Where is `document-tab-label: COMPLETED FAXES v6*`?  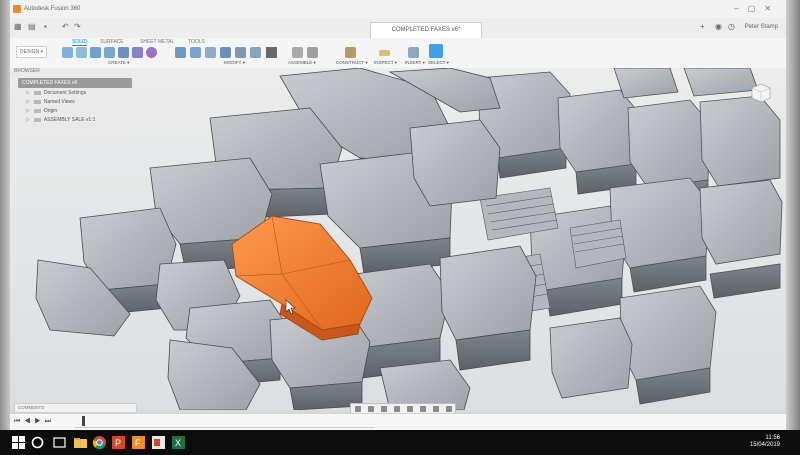
document-tab-label: COMPLETED FAXES v6* is located at coordinates (426, 30).